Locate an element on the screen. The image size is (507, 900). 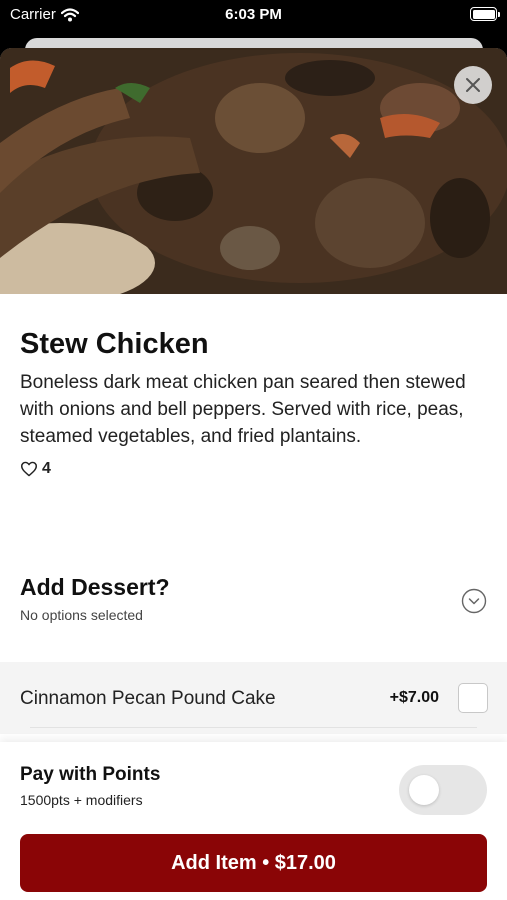
like-count: 4 is located at coordinates (46, 468).